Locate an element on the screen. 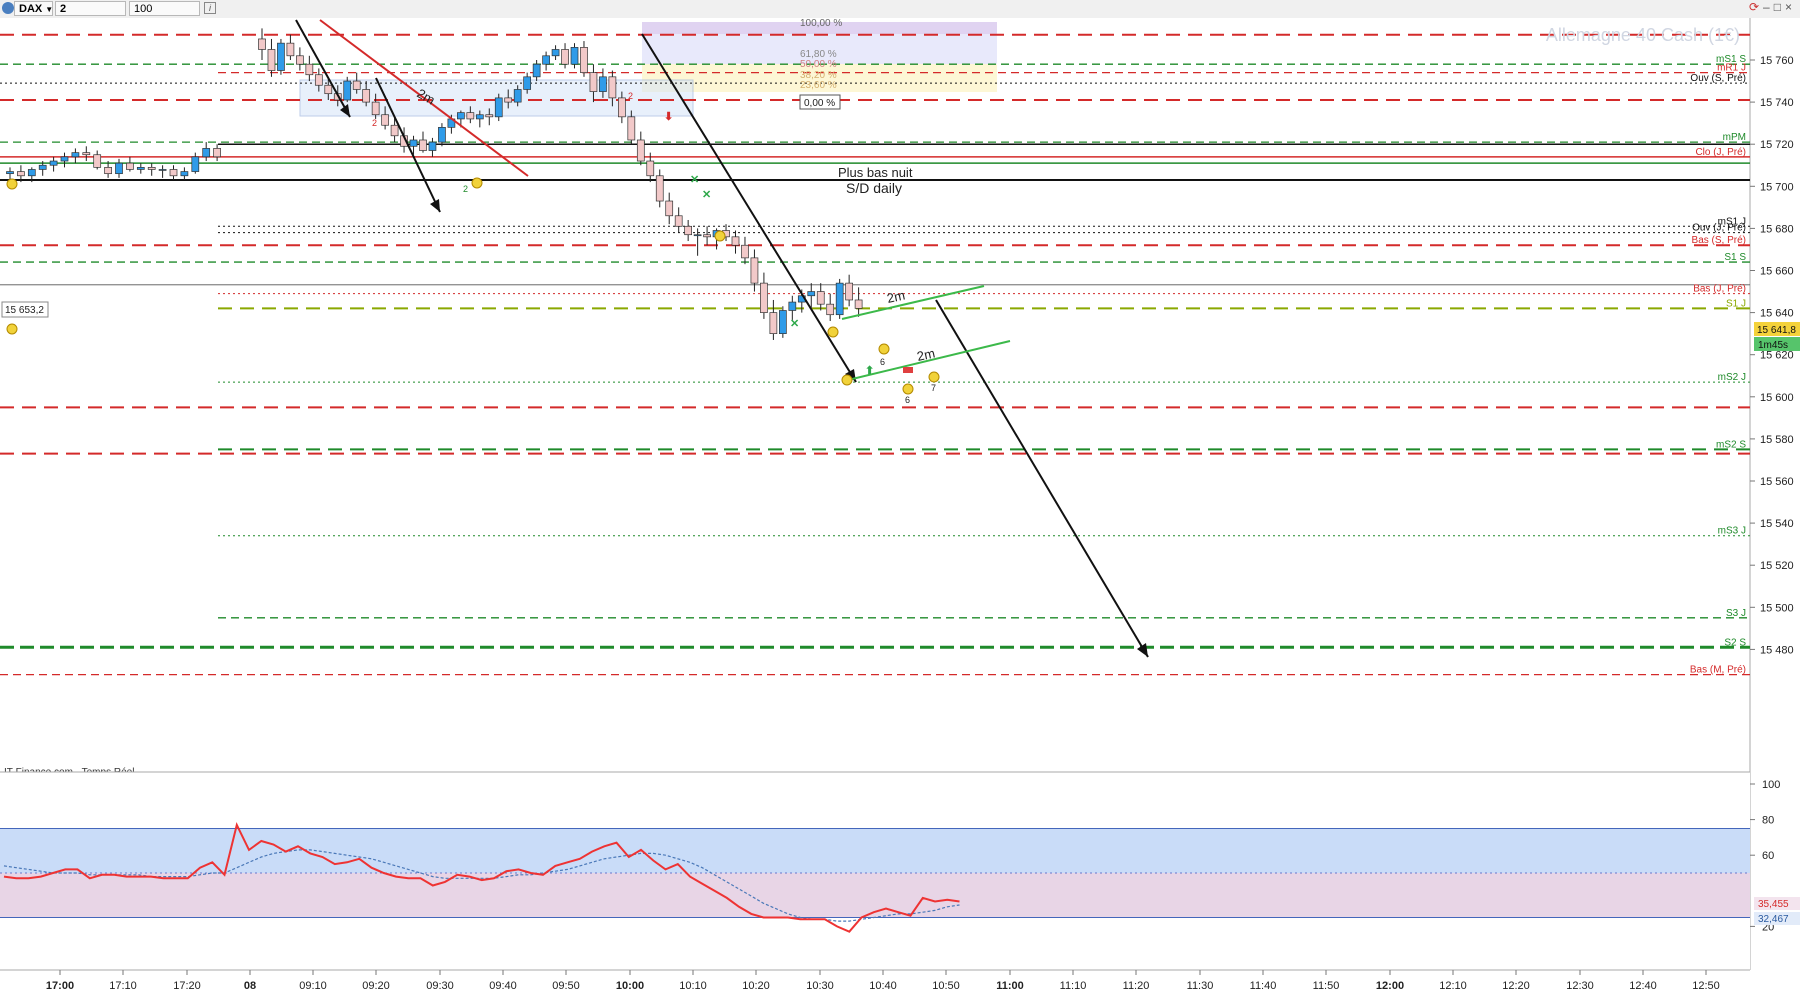  window-controls: ⟳–□× is located at coordinates (1772, 7).